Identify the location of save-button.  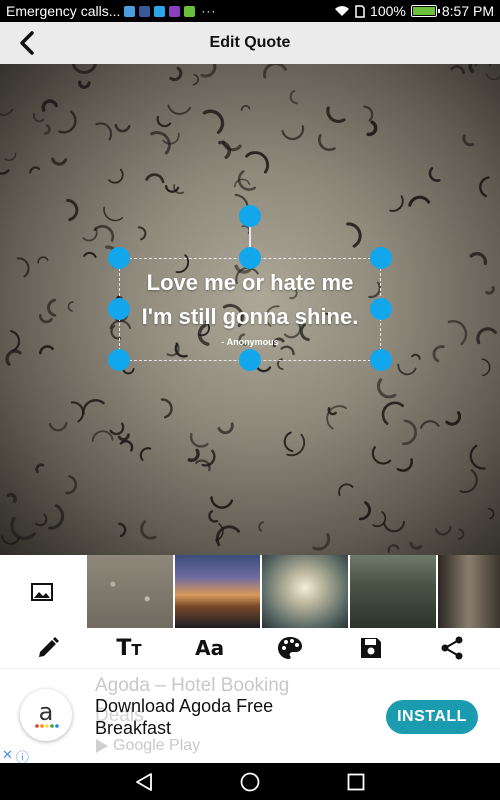
(371, 648).